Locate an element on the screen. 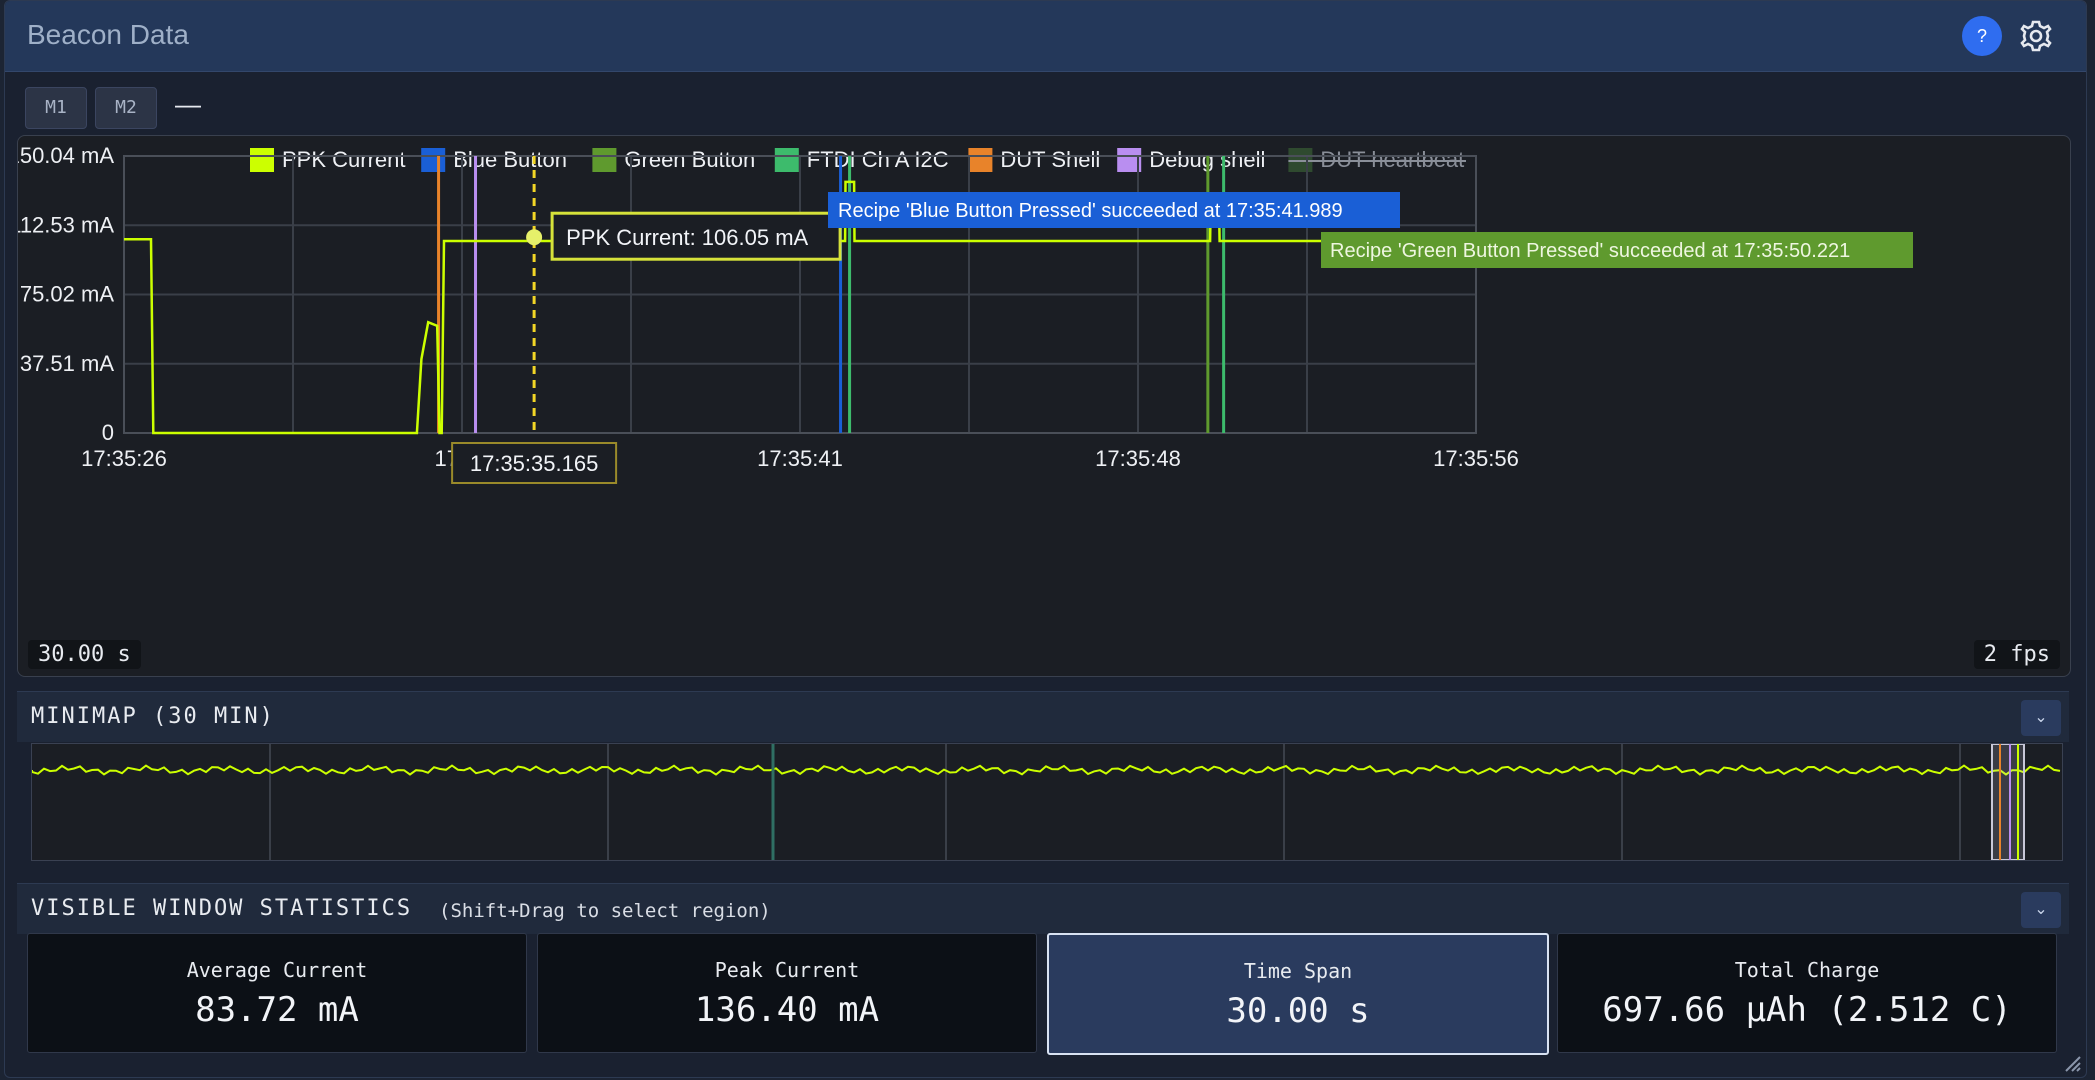 Image resolution: width=2095 pixels, height=1080 pixels. minimap-plot is located at coordinates (1046, 802).